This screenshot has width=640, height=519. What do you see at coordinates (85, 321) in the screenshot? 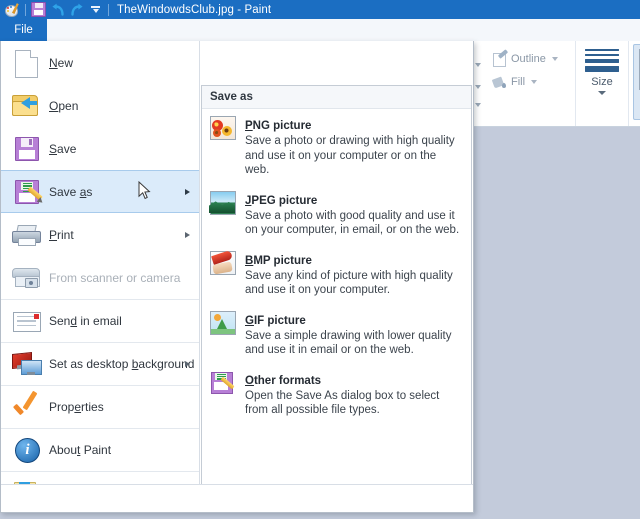
I see `menu-item-send-in-email-label: Send in email` at bounding box center [85, 321].